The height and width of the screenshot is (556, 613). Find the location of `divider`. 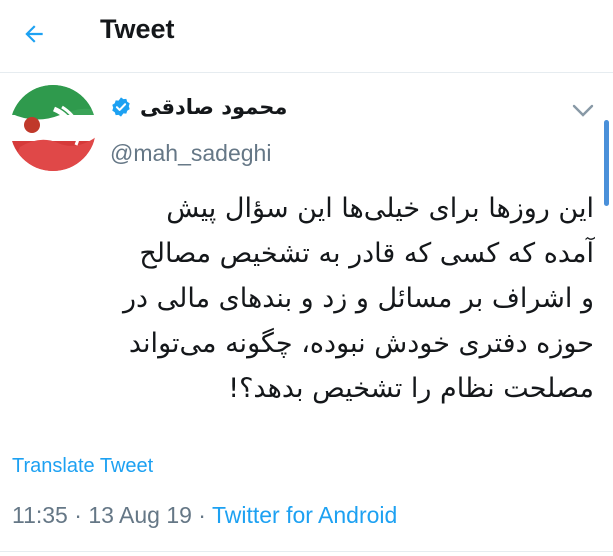

divider is located at coordinates (306, 551).